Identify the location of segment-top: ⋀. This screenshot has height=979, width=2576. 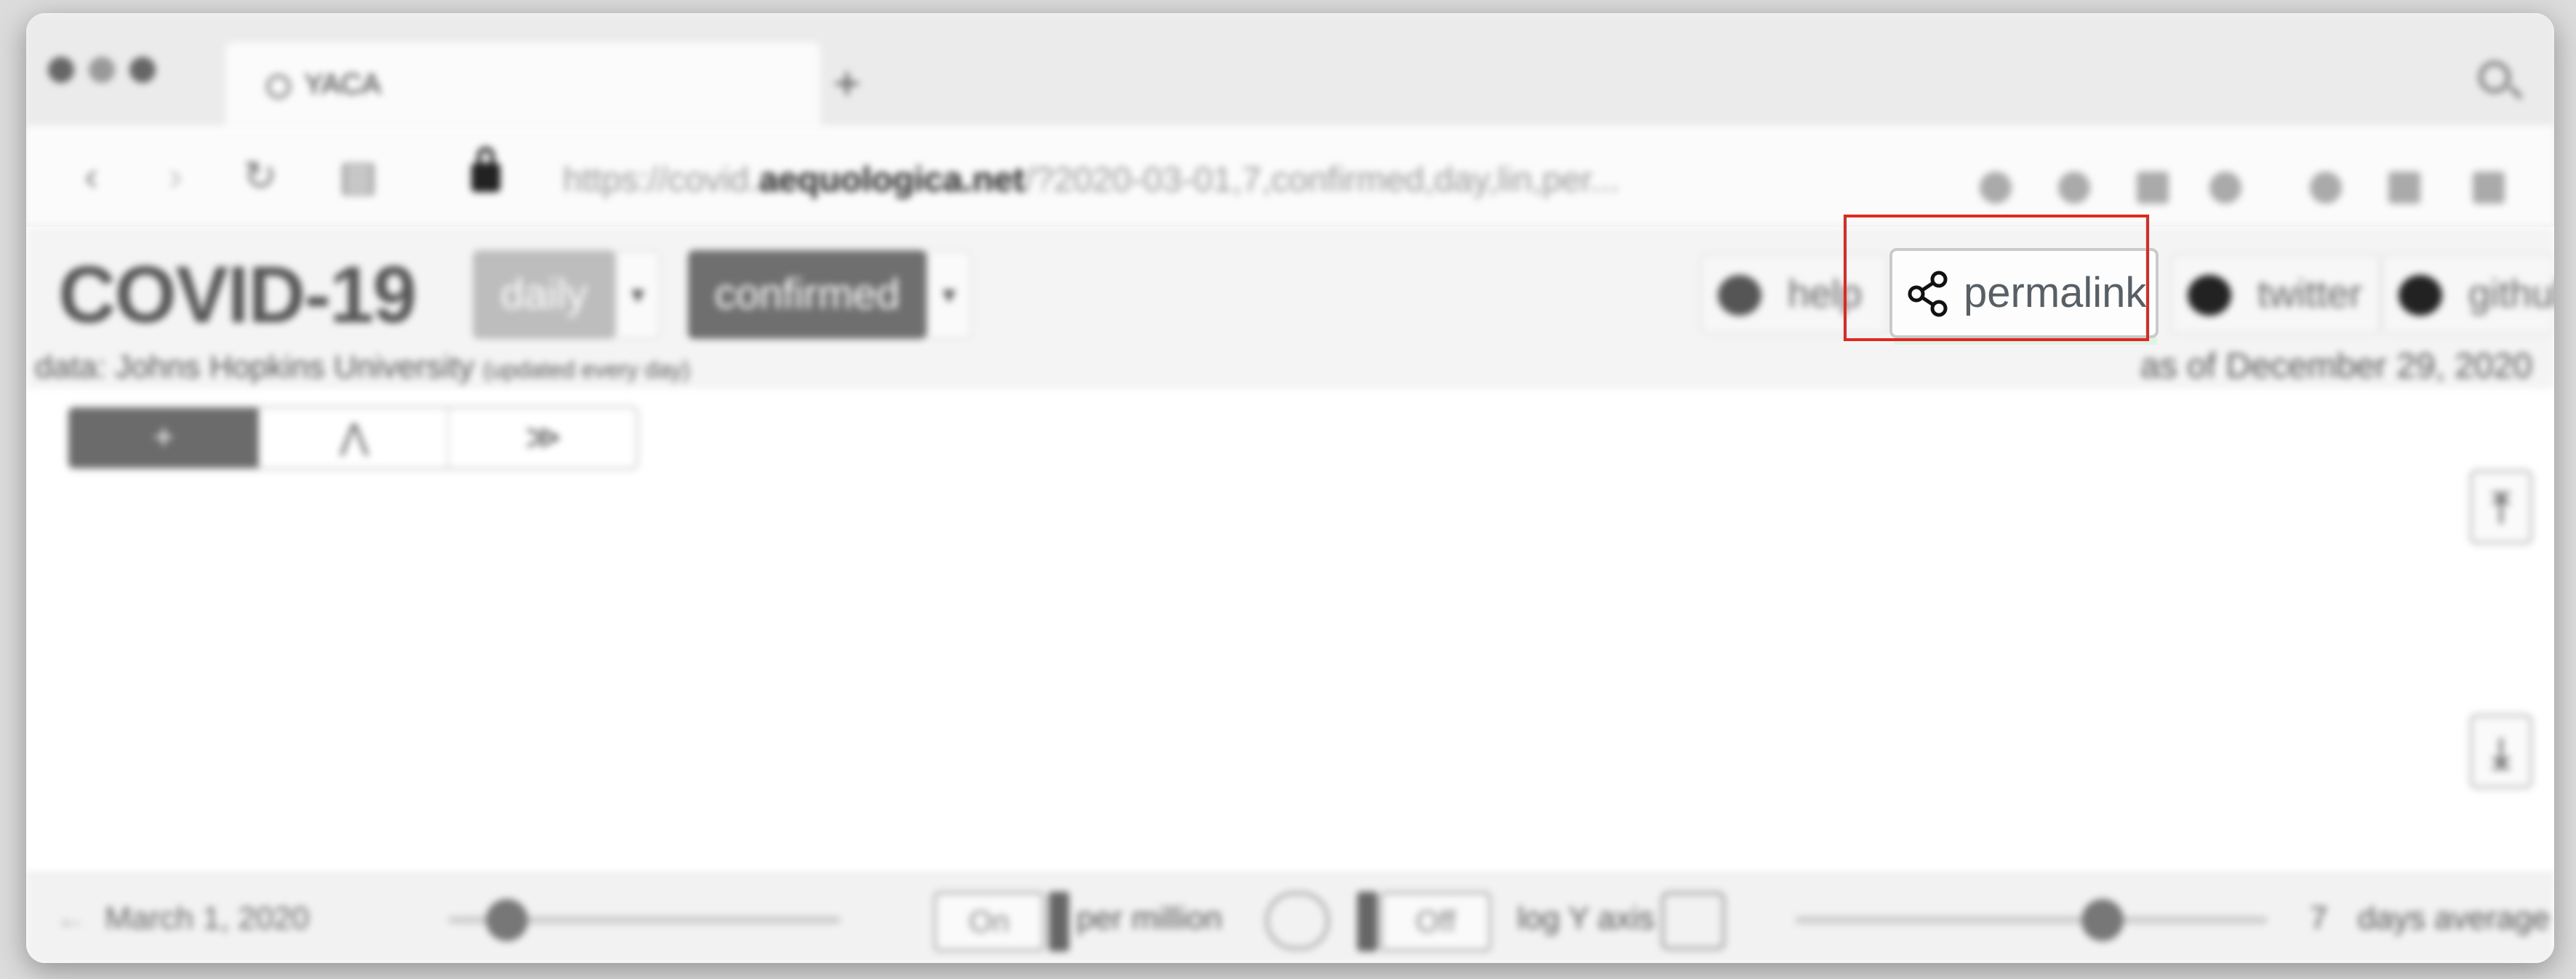
(353, 438).